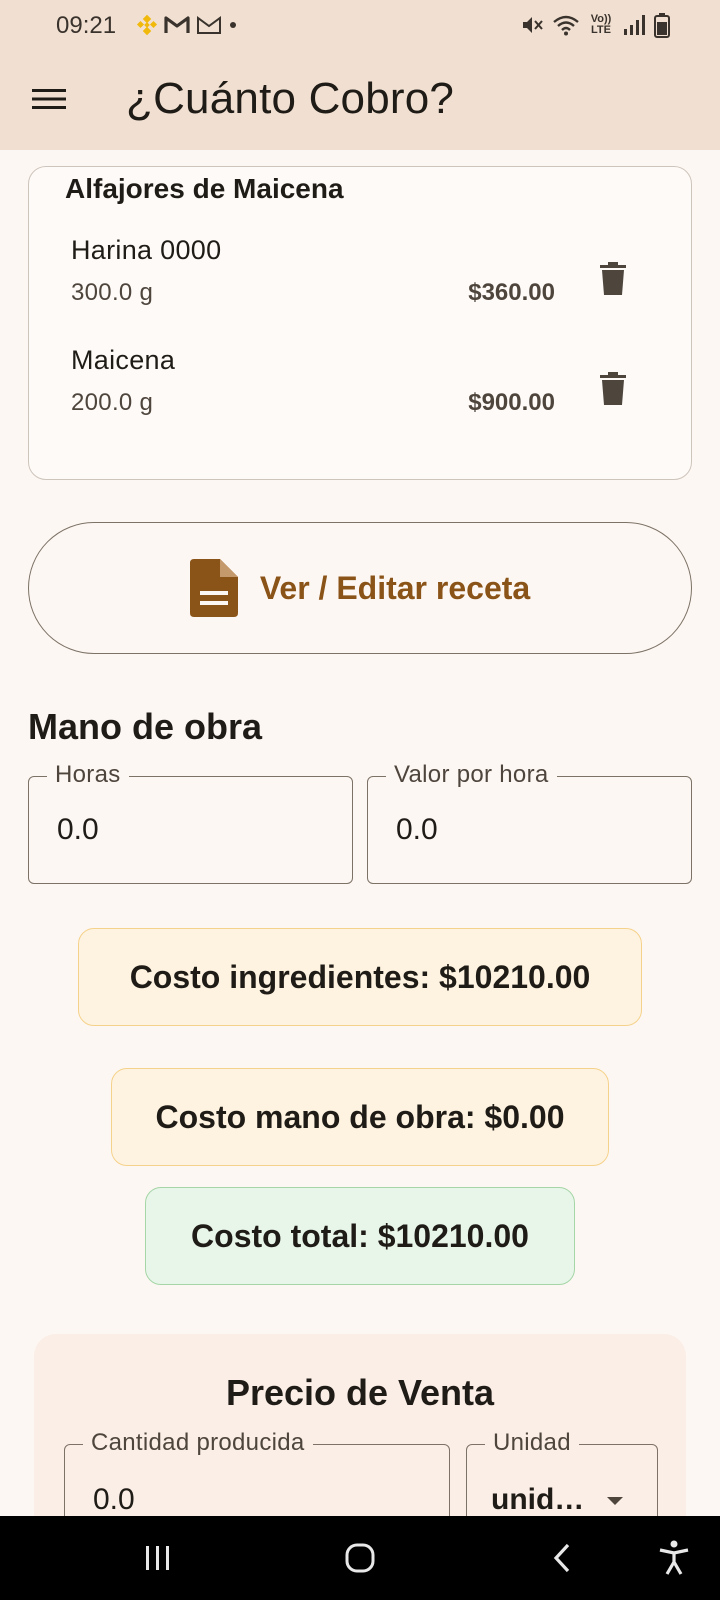 The height and width of the screenshot is (1600, 720). What do you see at coordinates (395, 587) in the screenshot?
I see `edit-recipe-label: Ver / Editar receta` at bounding box center [395, 587].